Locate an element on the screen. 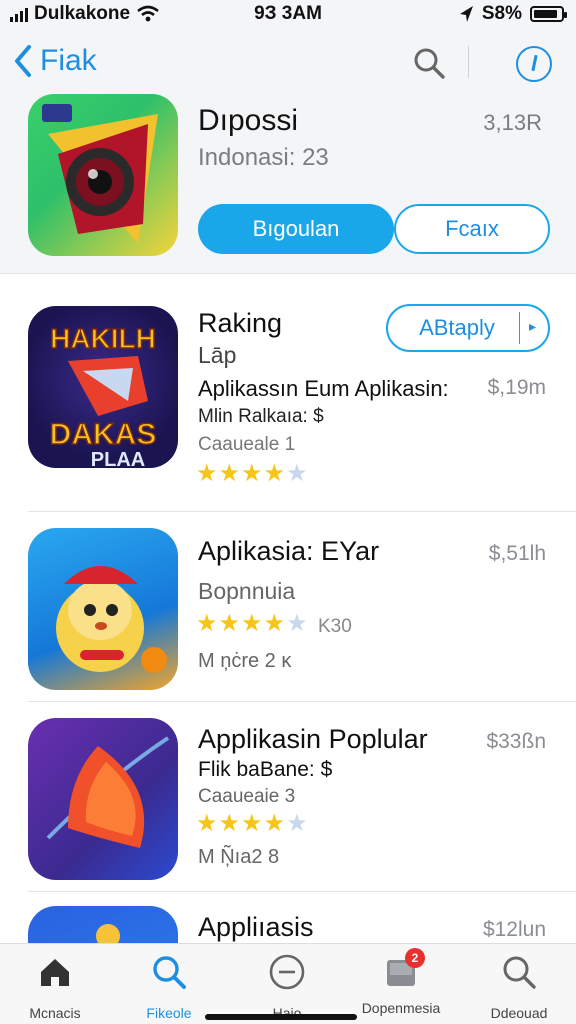 This screenshot has height=1024, width=576. app-price: $,51lh is located at coordinates (517, 553).